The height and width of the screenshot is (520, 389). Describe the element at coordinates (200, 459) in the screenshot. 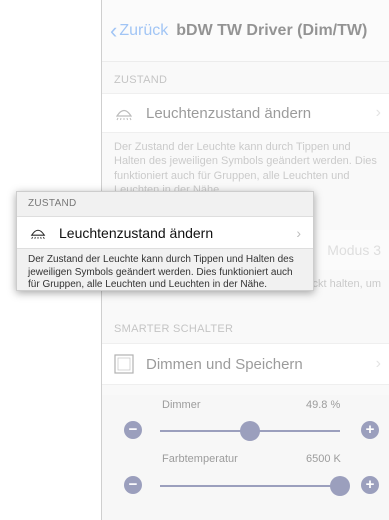

I see `farbtemperatur-label: Farbtemperatur` at that location.